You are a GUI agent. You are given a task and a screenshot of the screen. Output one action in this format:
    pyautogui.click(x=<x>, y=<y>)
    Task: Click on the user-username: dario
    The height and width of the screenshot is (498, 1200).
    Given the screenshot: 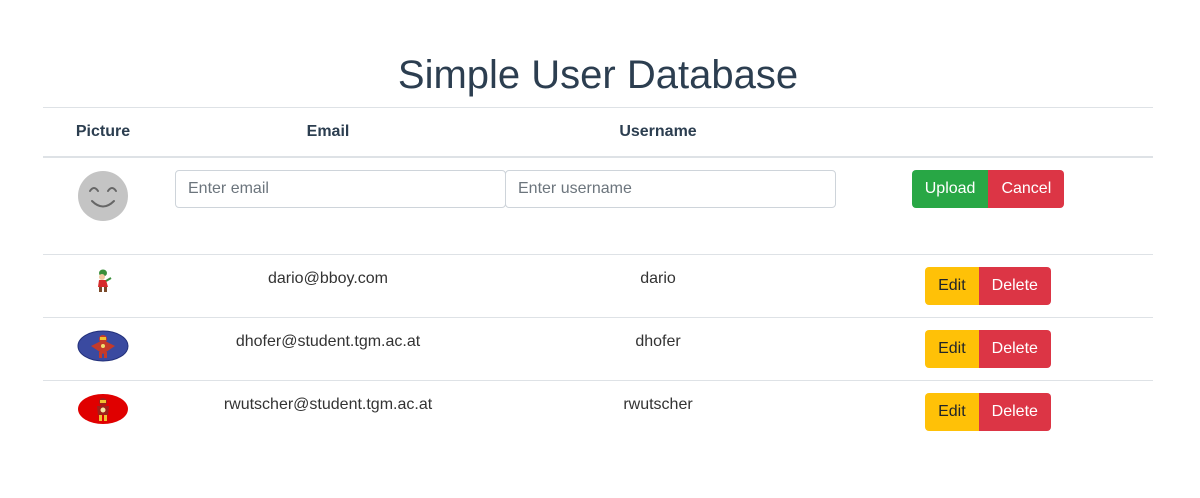 What is the action you would take?
    pyautogui.click(x=658, y=278)
    